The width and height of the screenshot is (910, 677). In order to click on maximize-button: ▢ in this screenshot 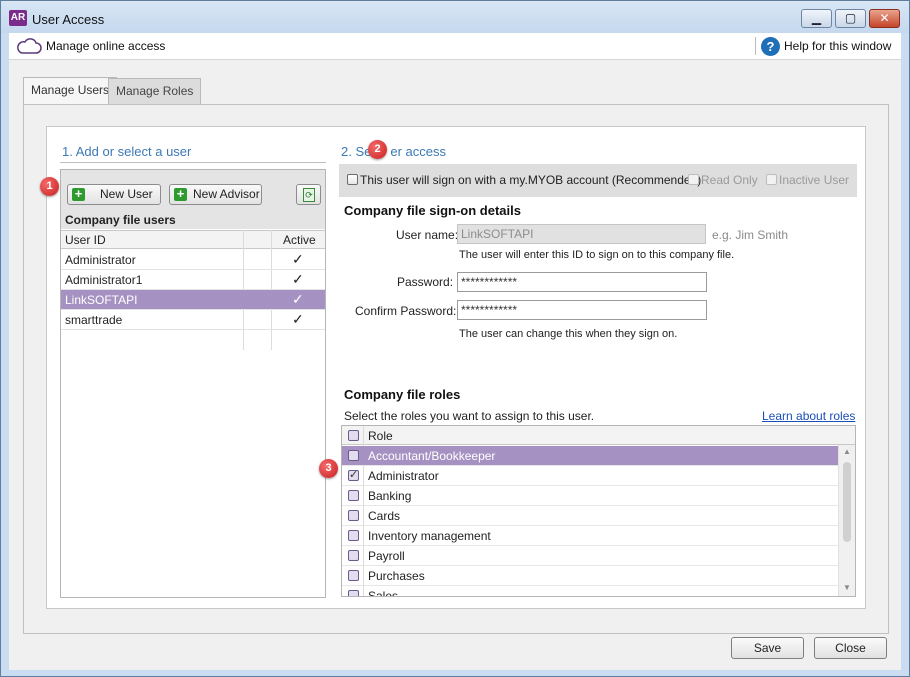, I will do `click(850, 18)`.